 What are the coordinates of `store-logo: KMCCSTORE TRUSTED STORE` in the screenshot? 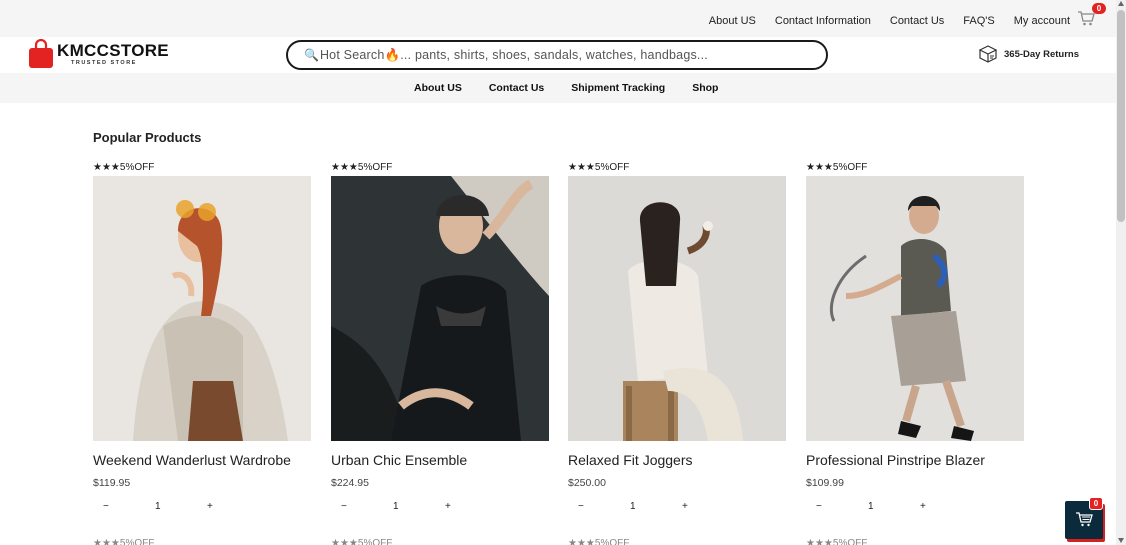 It's located at (98, 54).